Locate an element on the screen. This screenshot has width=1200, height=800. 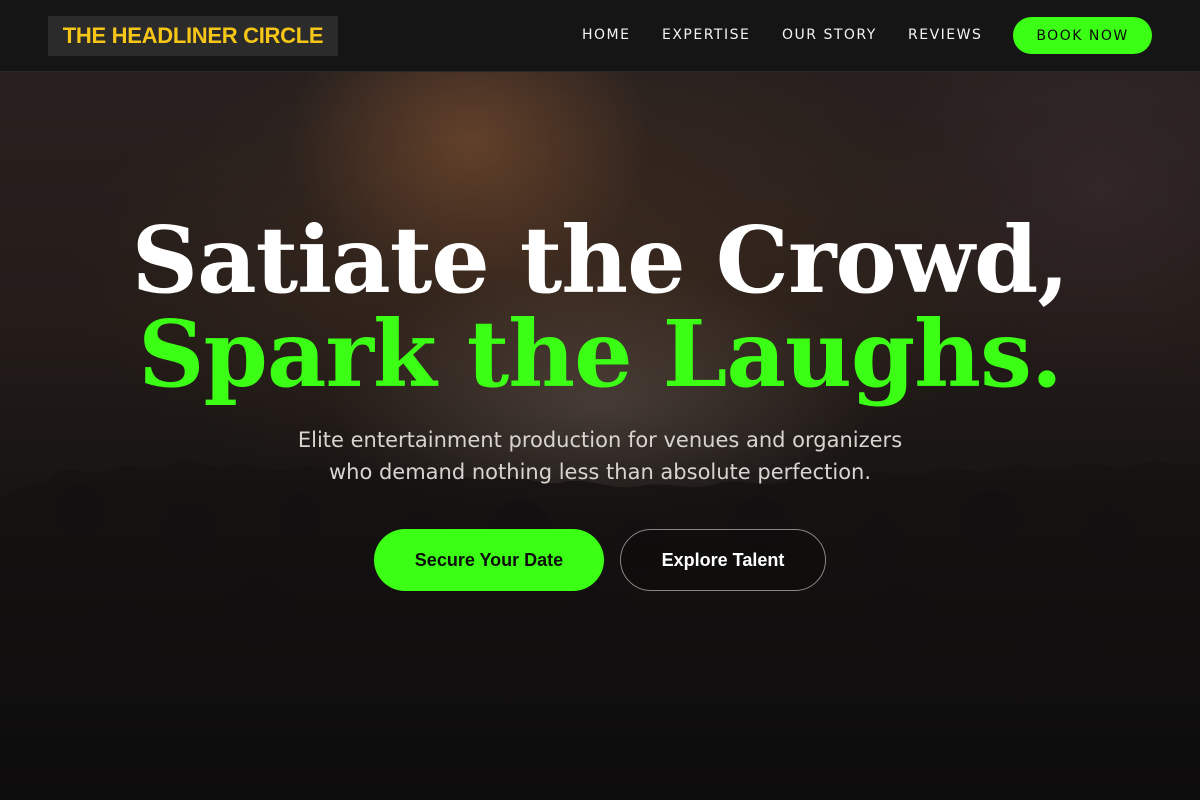
logo: THE HEADLINER CIRCLE is located at coordinates (193, 36).